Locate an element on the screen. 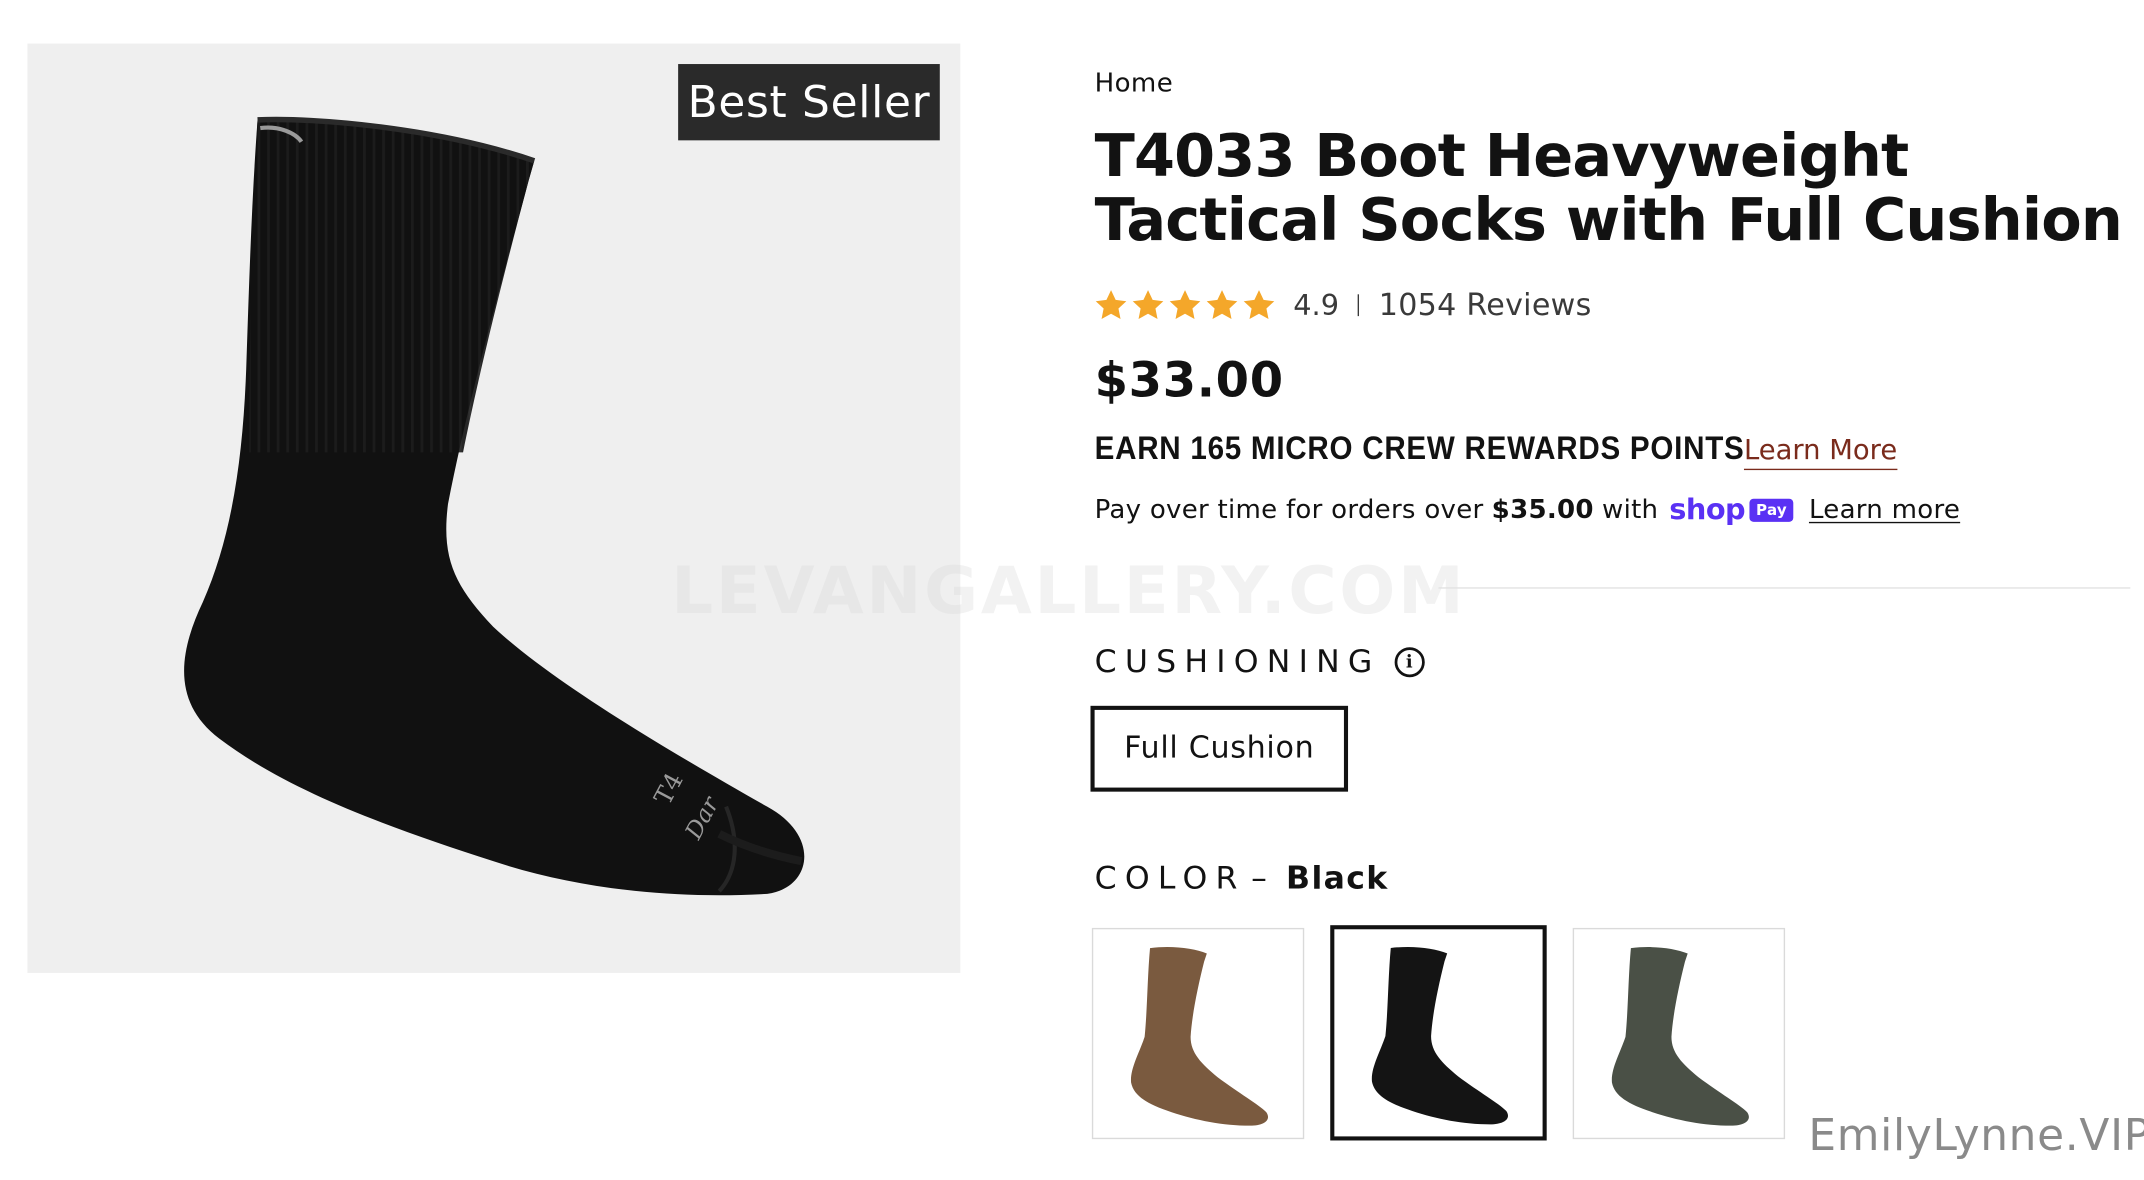 The height and width of the screenshot is (1180, 2144). rating-row: 4.9 1054 Reviews is located at coordinates (1342, 305).